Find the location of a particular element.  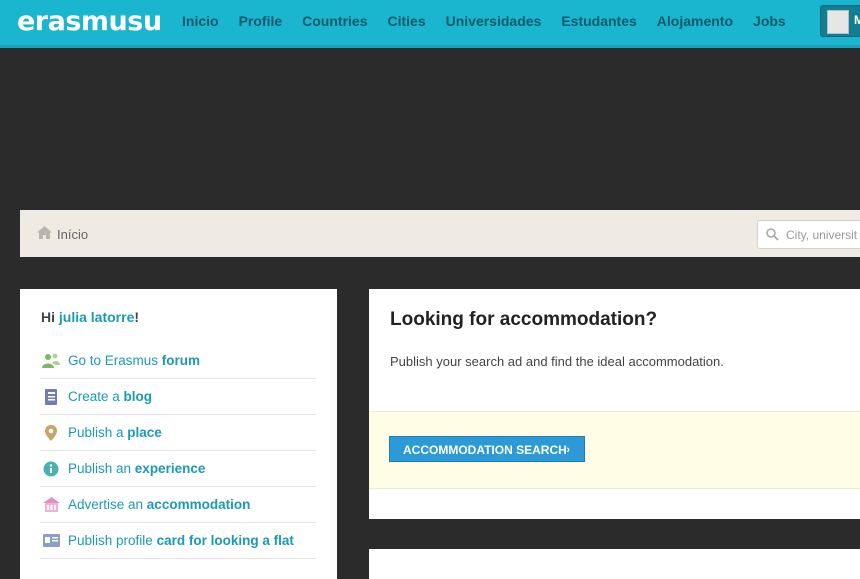

map-pin-icon is located at coordinates (51, 433).